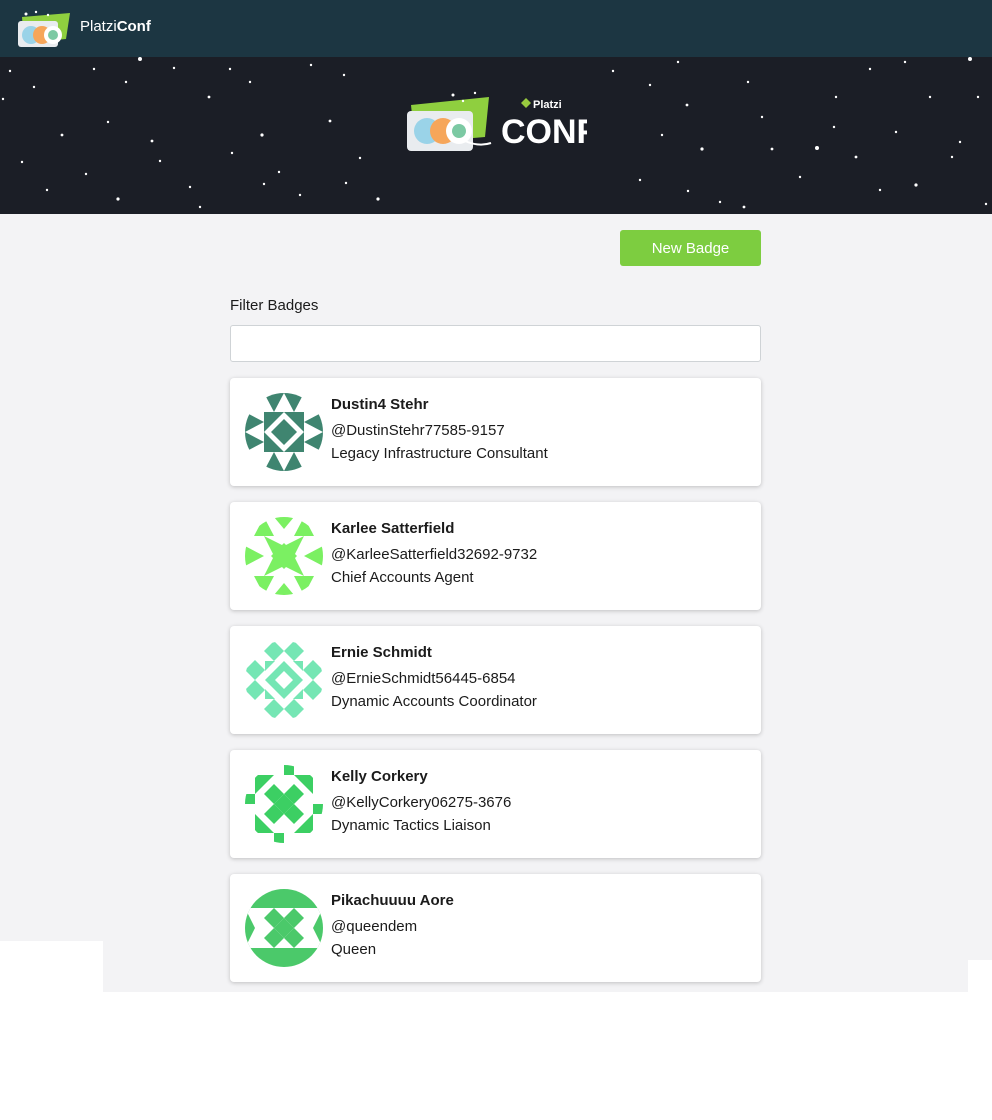 The width and height of the screenshot is (992, 1120). I want to click on hero-banner: Platzi CONF, so click(496, 135).